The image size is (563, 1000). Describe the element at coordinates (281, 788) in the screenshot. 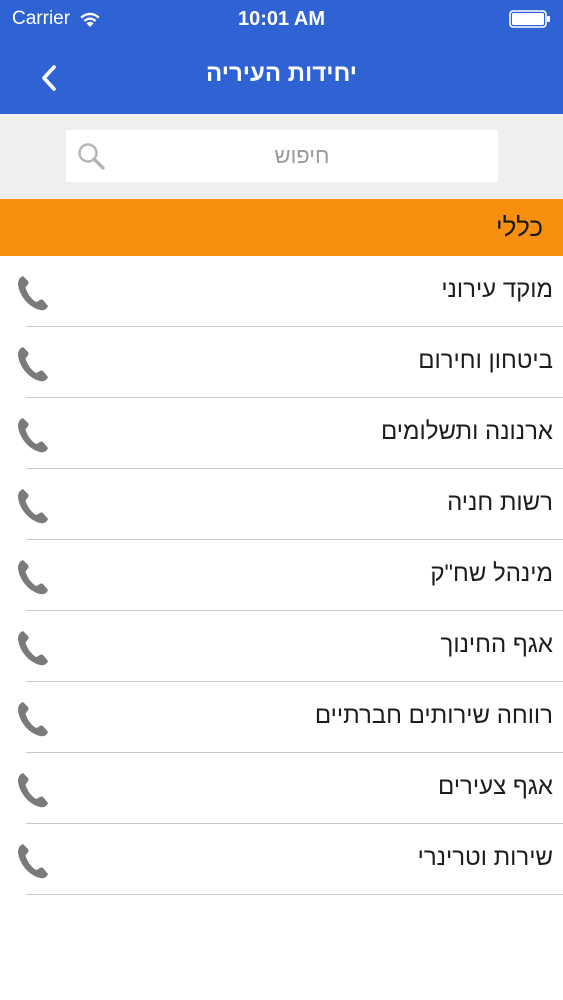

I see `list-item: אגף צעירים` at that location.